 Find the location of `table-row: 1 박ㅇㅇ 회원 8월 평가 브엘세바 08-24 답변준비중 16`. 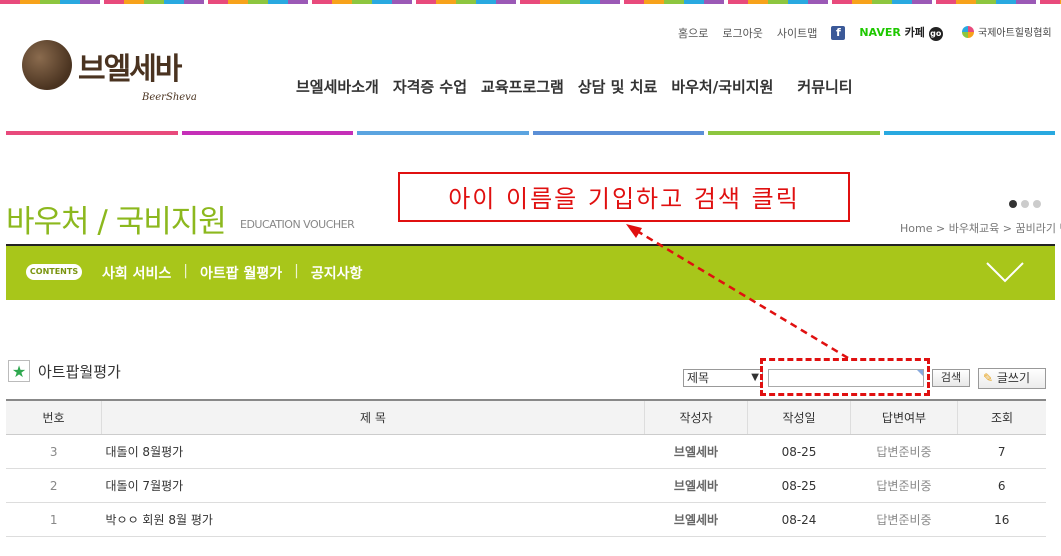

table-row: 1 박ㅇㅇ 회원 8월 평가 브엘세바 08-24 답변준비중 16 is located at coordinates (526, 519).